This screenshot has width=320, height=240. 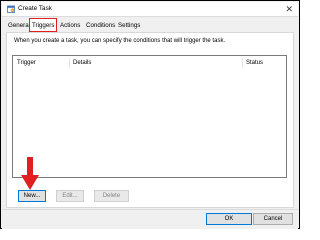 What do you see at coordinates (82, 63) in the screenshot?
I see `column-header-details: Details` at bounding box center [82, 63].